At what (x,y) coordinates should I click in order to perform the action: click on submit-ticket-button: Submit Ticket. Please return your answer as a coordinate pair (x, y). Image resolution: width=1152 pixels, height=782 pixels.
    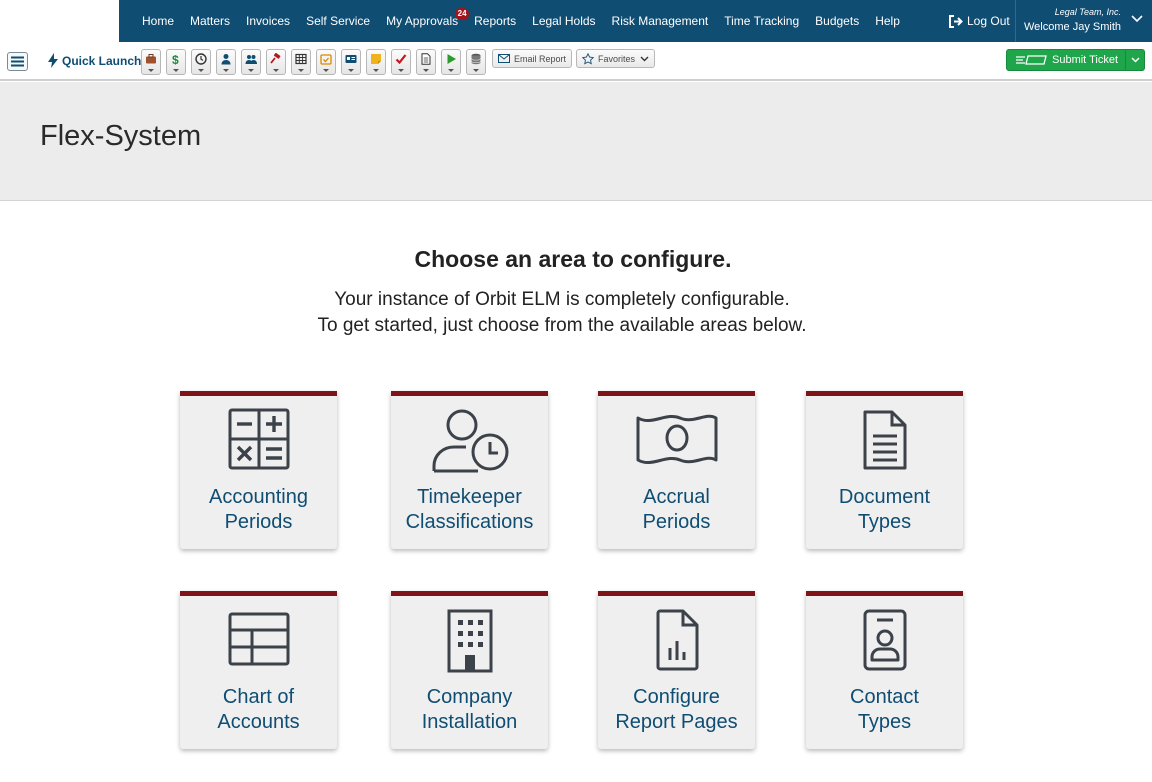
    Looking at the image, I should click on (1075, 60).